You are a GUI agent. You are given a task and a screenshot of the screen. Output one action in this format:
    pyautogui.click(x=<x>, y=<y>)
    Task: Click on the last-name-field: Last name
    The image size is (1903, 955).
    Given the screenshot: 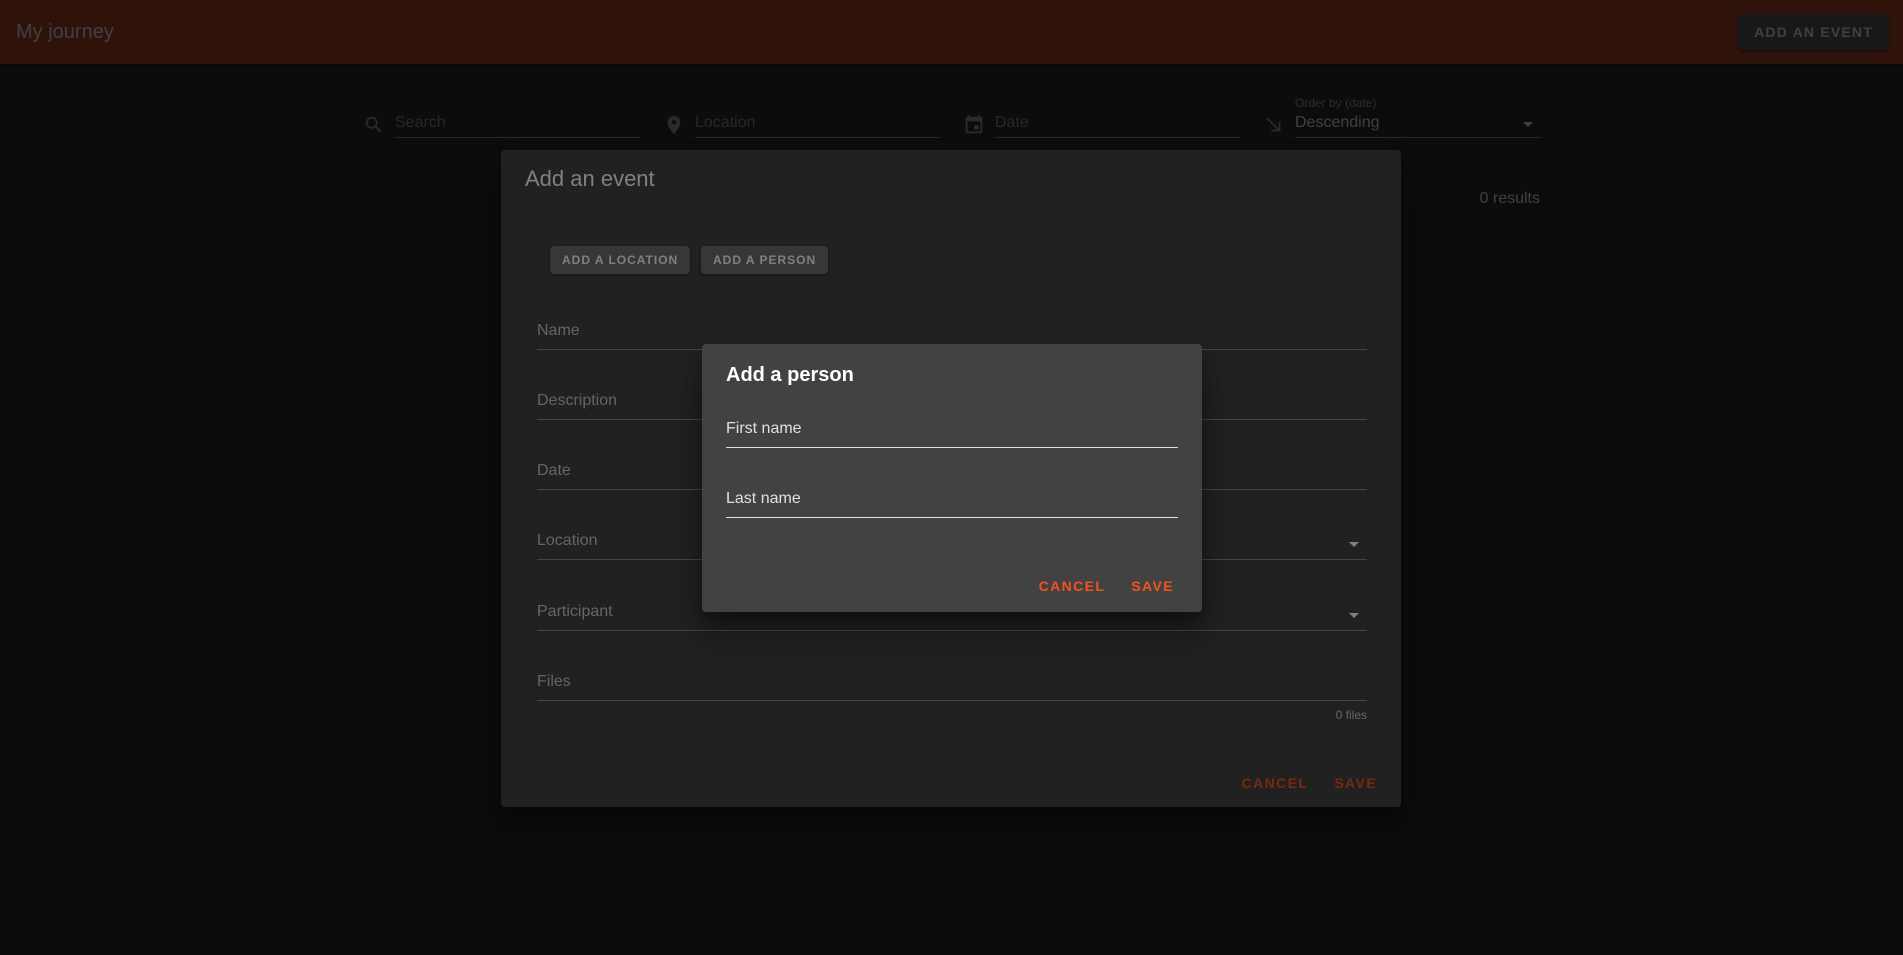 What is the action you would take?
    pyautogui.click(x=952, y=504)
    